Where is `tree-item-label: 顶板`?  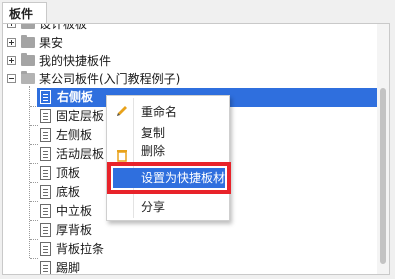
tree-item-label: 顶板 is located at coordinates (68, 173).